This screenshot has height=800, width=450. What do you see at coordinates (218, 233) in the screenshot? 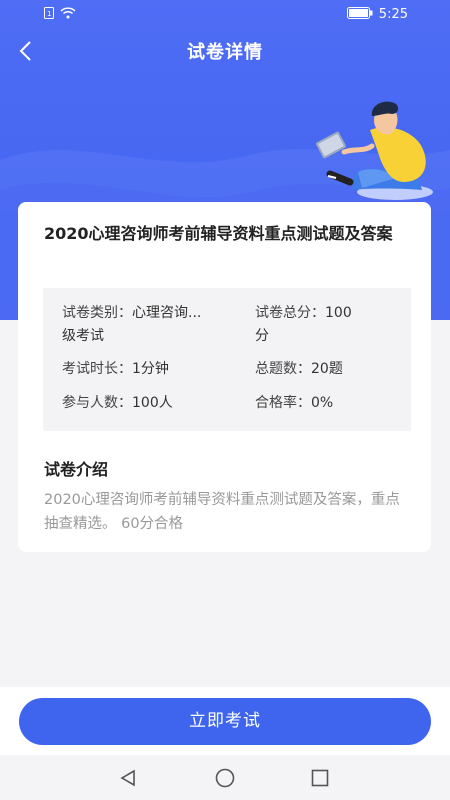
I see `paper-title: 2020心理咨询师考前辅导资料重点测试题及答案` at bounding box center [218, 233].